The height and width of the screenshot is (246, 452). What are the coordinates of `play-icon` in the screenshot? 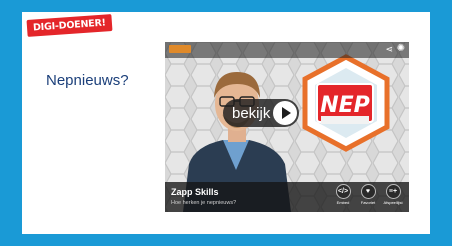 It's located at (285, 113).